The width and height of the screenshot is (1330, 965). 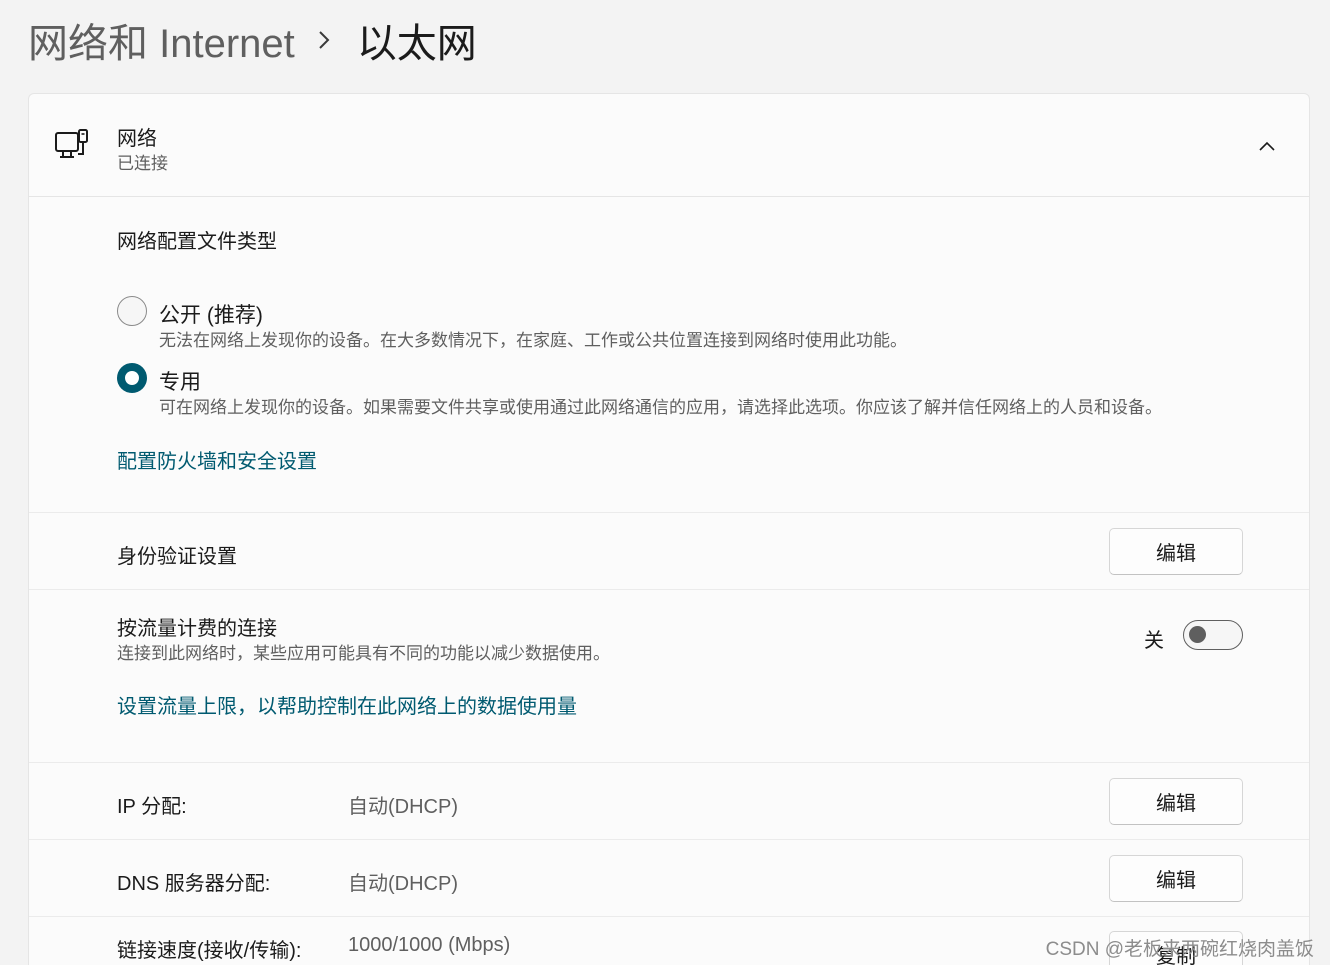 I want to click on breadcrumb: 网络和 Internet 以太网, so click(x=252, y=40).